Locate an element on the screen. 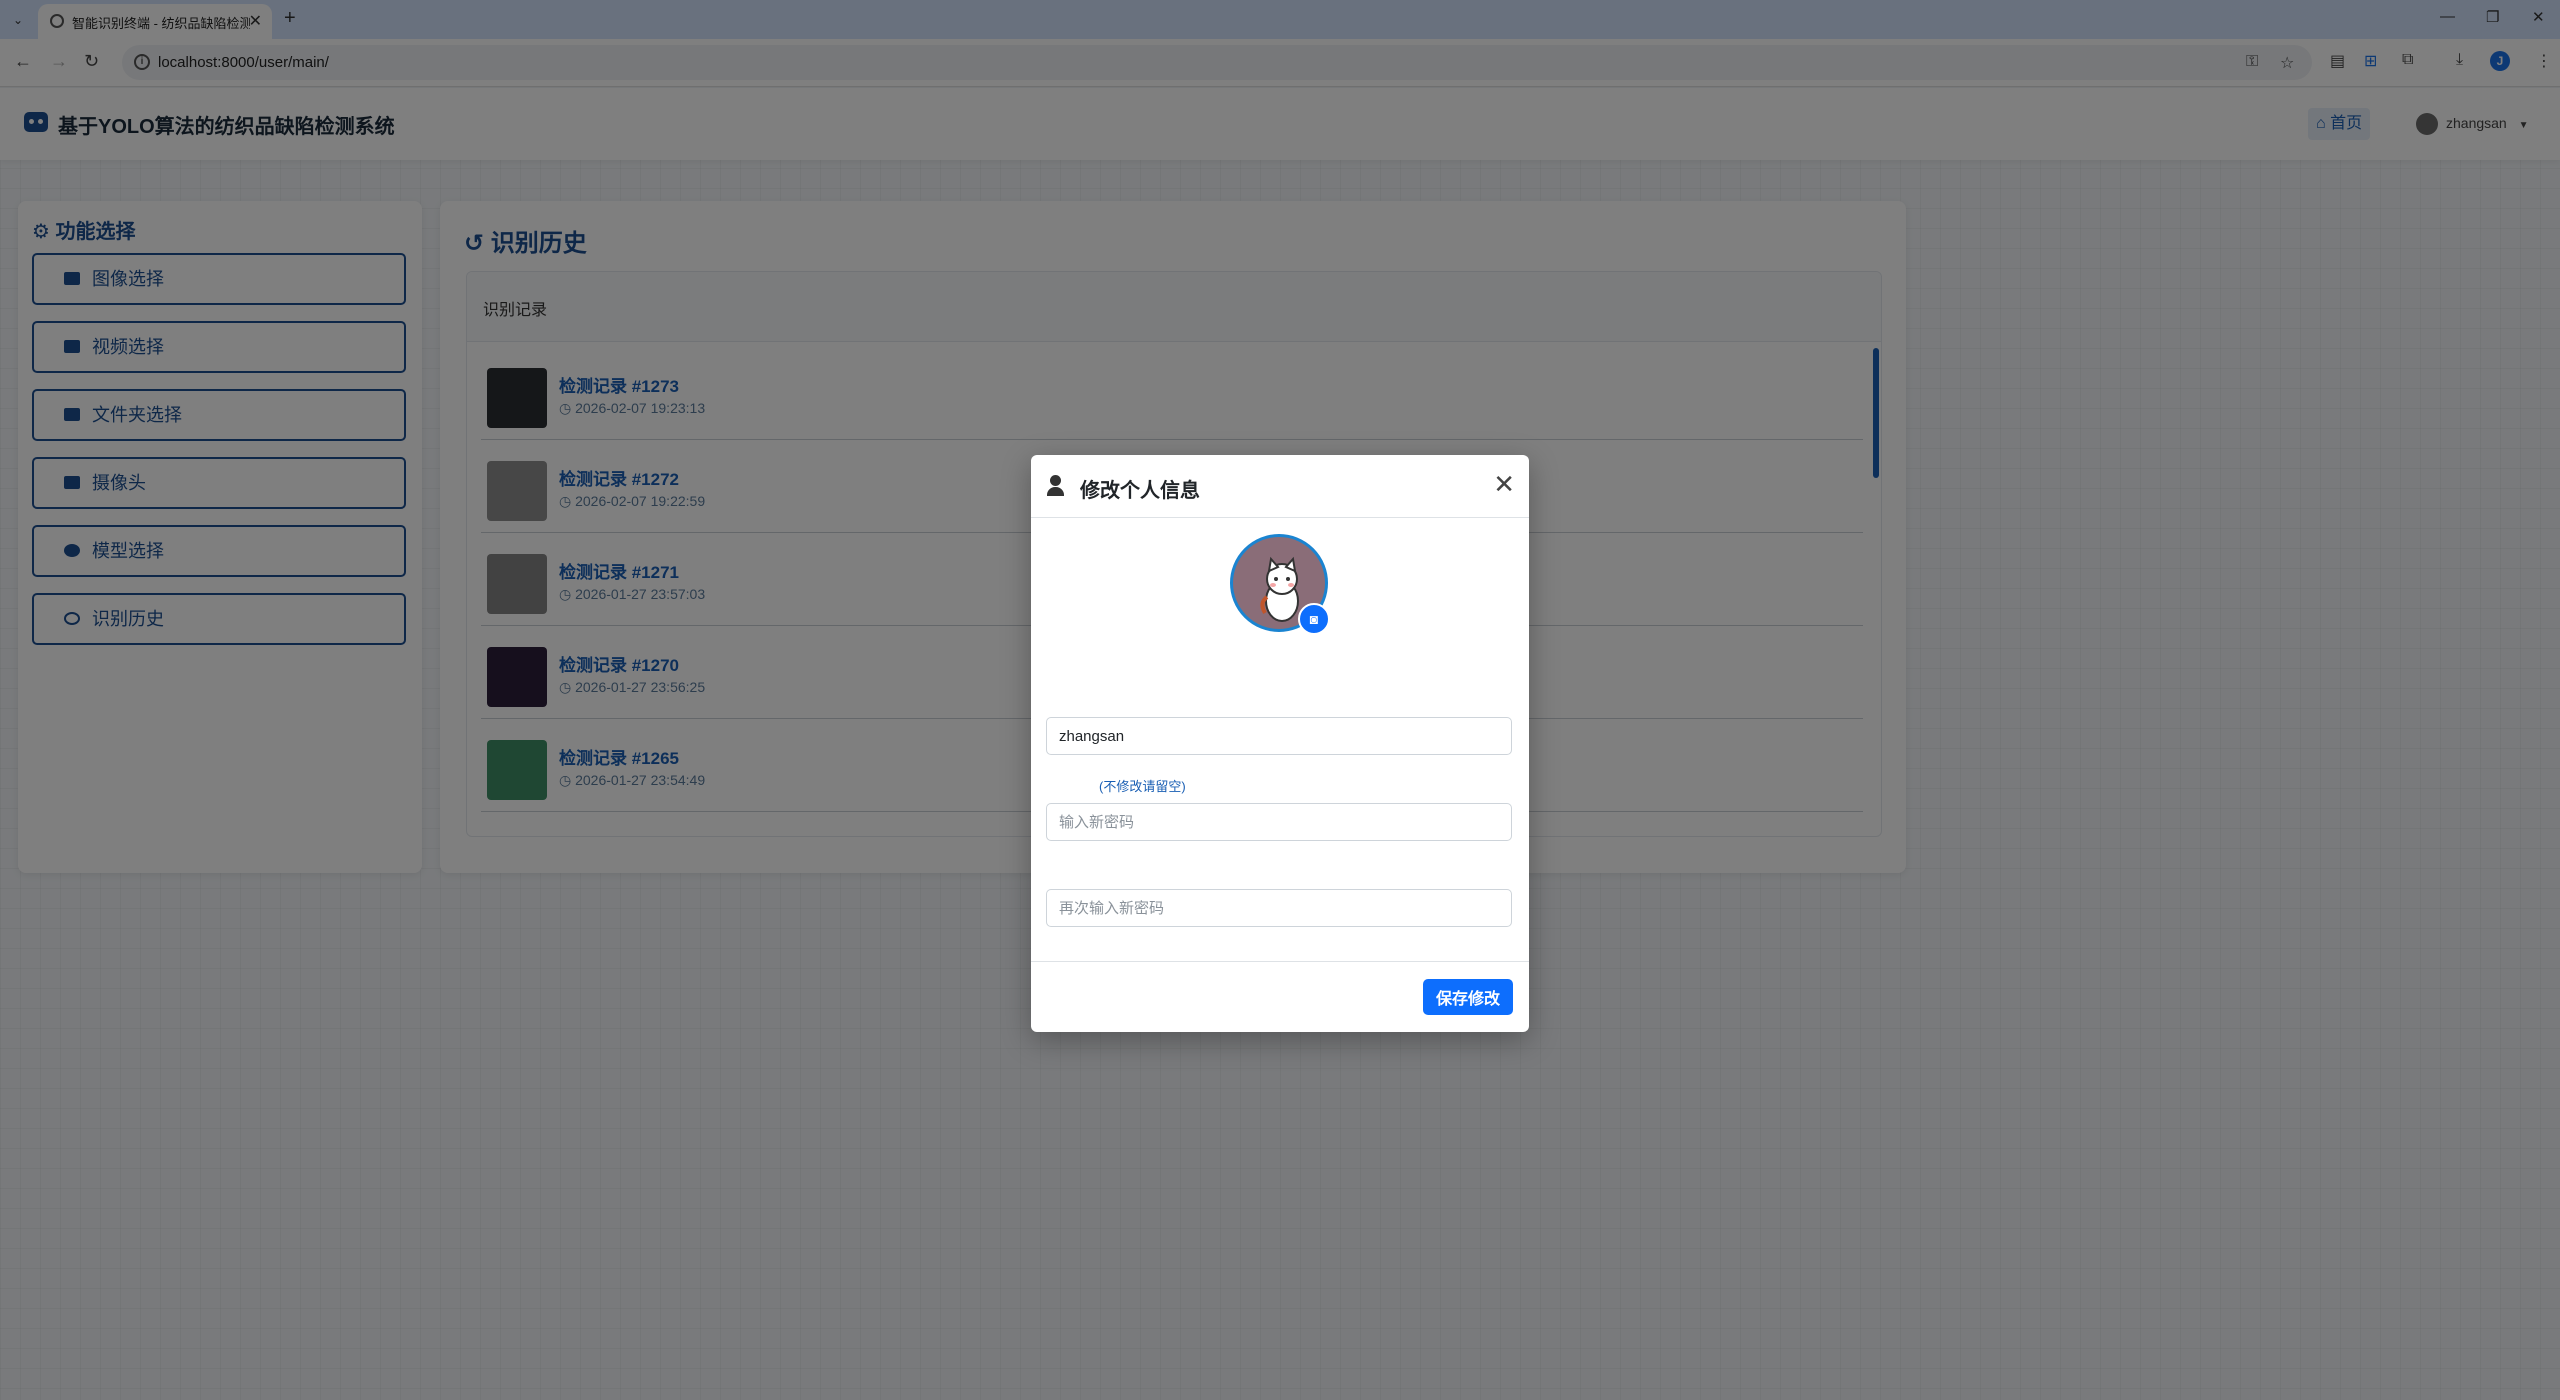 The image size is (2560, 1400). password-hint: (不修改请留空) is located at coordinates (1142, 786).